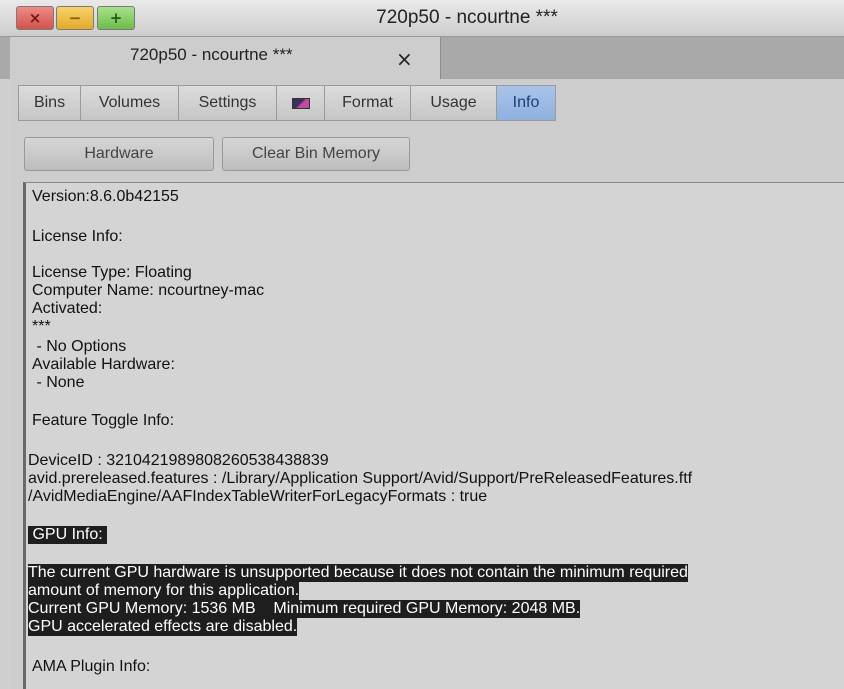 The height and width of the screenshot is (689, 844). I want to click on gpu-message-line: amount of memory for this application., so click(164, 591).